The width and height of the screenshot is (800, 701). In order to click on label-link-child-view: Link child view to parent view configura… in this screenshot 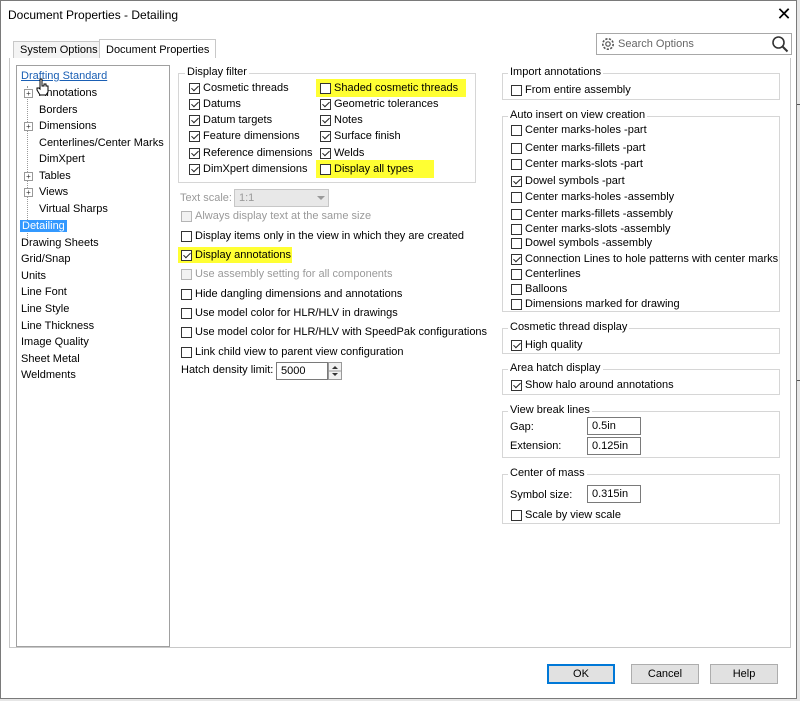, I will do `click(299, 352)`.